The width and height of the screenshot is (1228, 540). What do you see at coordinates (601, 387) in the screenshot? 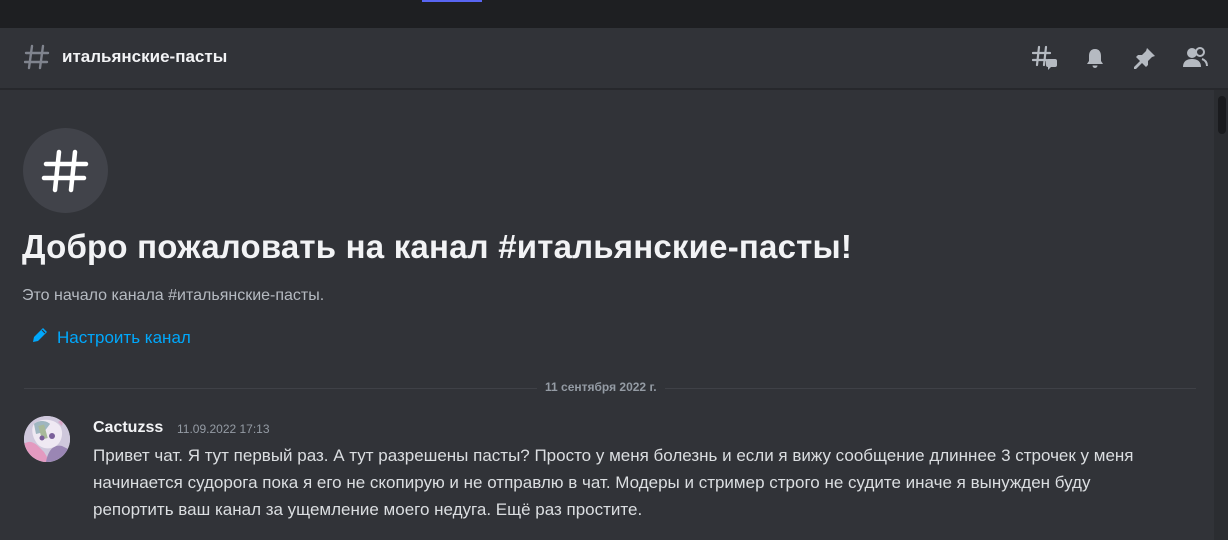
I see `date-divider-label: 11 сентября 2022 г.` at bounding box center [601, 387].